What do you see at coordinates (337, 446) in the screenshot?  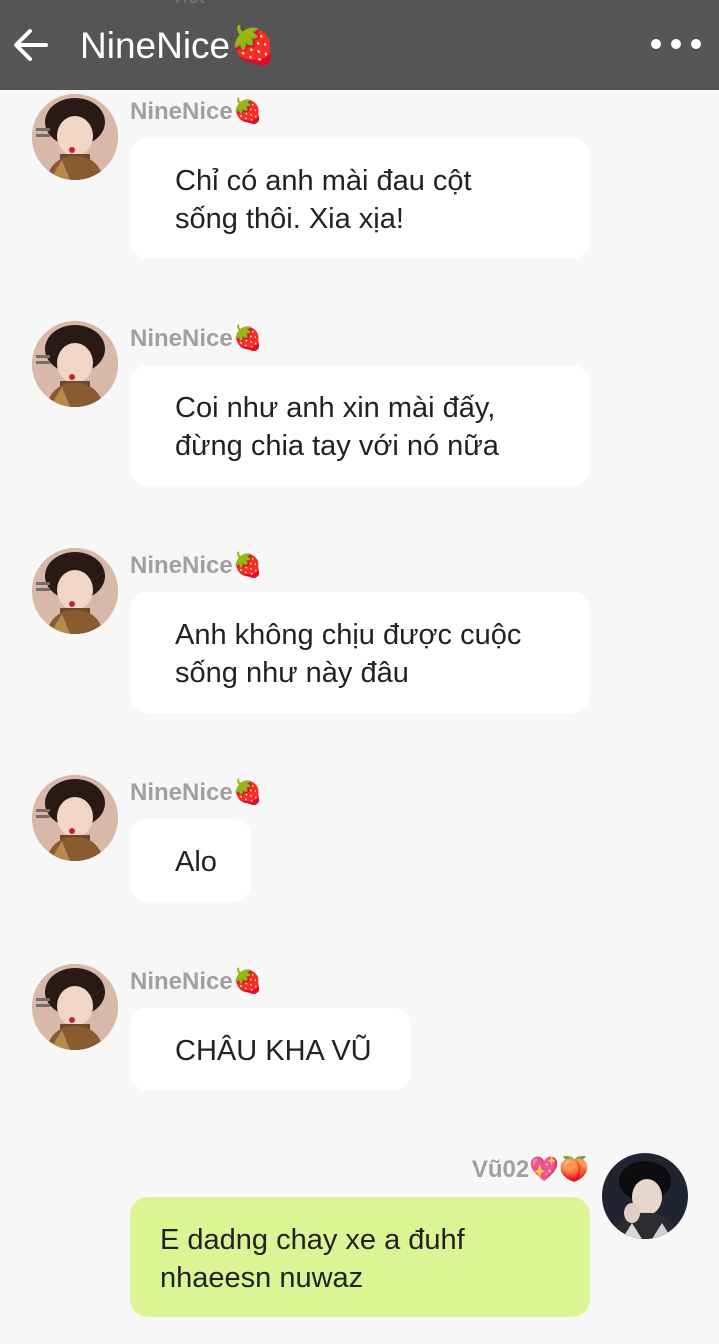 I see `message-line: đừng chia tay với nó nữa` at bounding box center [337, 446].